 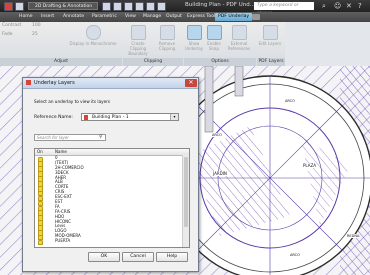 What do you see at coordinates (35, 34) in the screenshot?
I see `fade-value: 25` at bounding box center [35, 34].